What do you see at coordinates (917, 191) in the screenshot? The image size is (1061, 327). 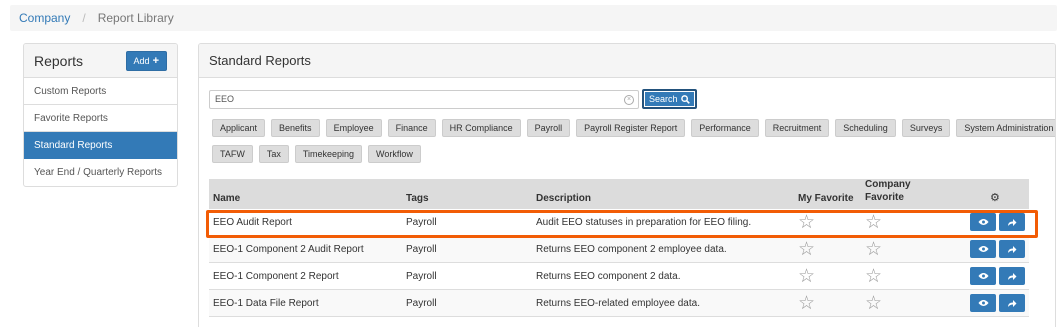 I see `column-header-company-favorite: Company Favorite` at bounding box center [917, 191].